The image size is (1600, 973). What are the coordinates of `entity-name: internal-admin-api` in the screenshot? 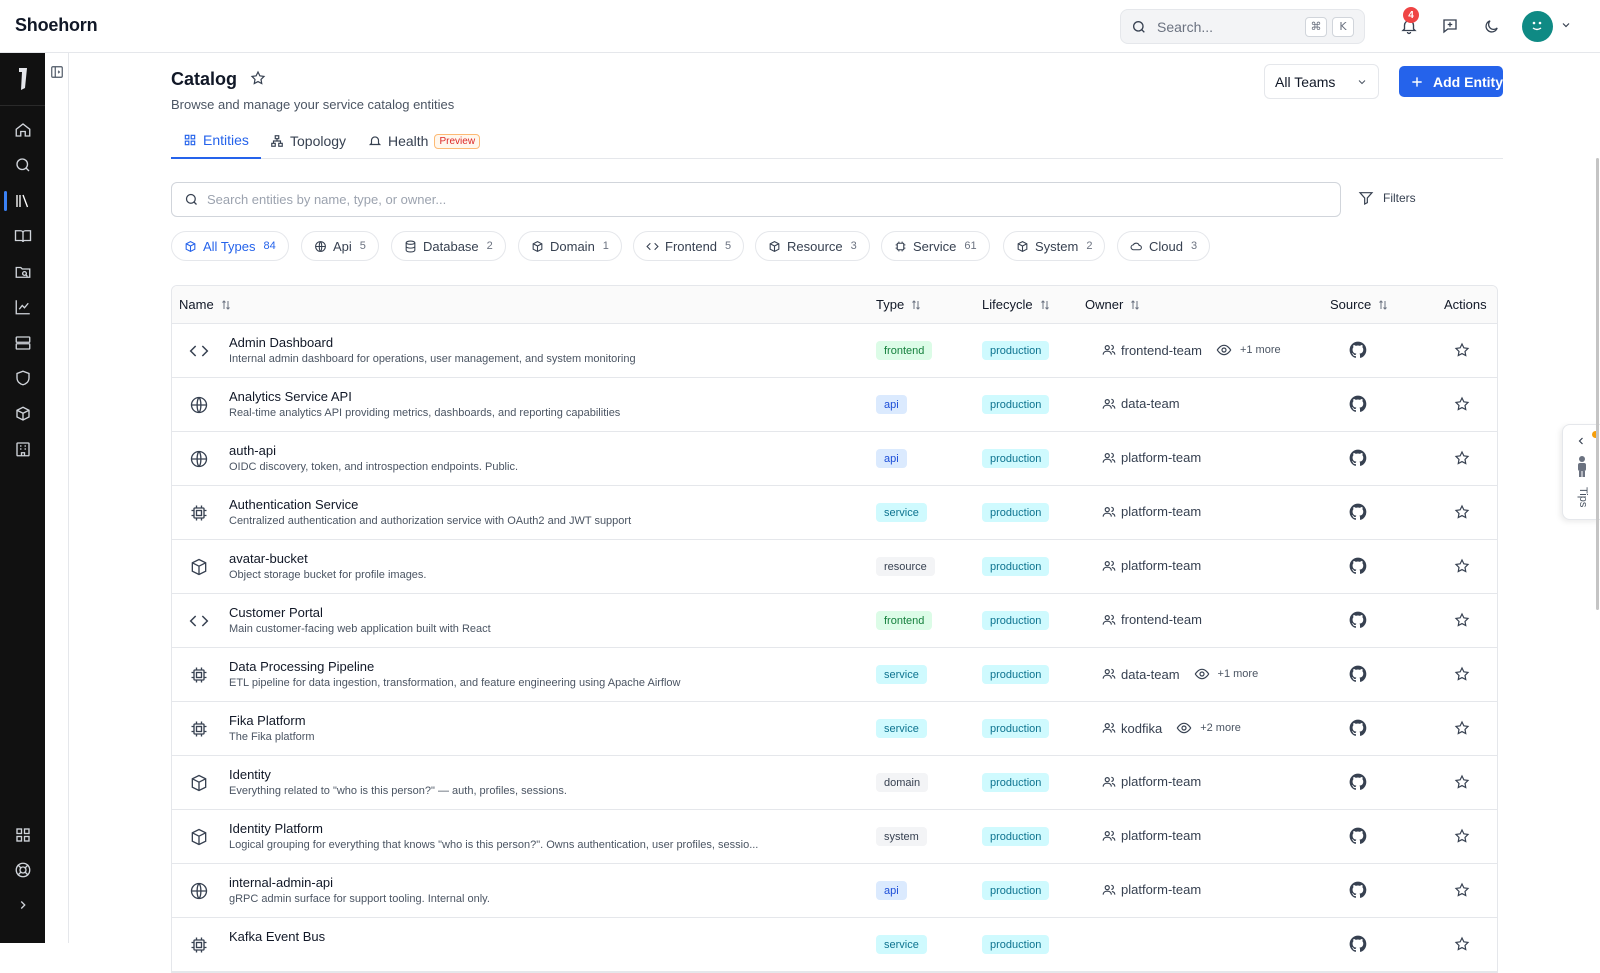 It's located at (281, 882).